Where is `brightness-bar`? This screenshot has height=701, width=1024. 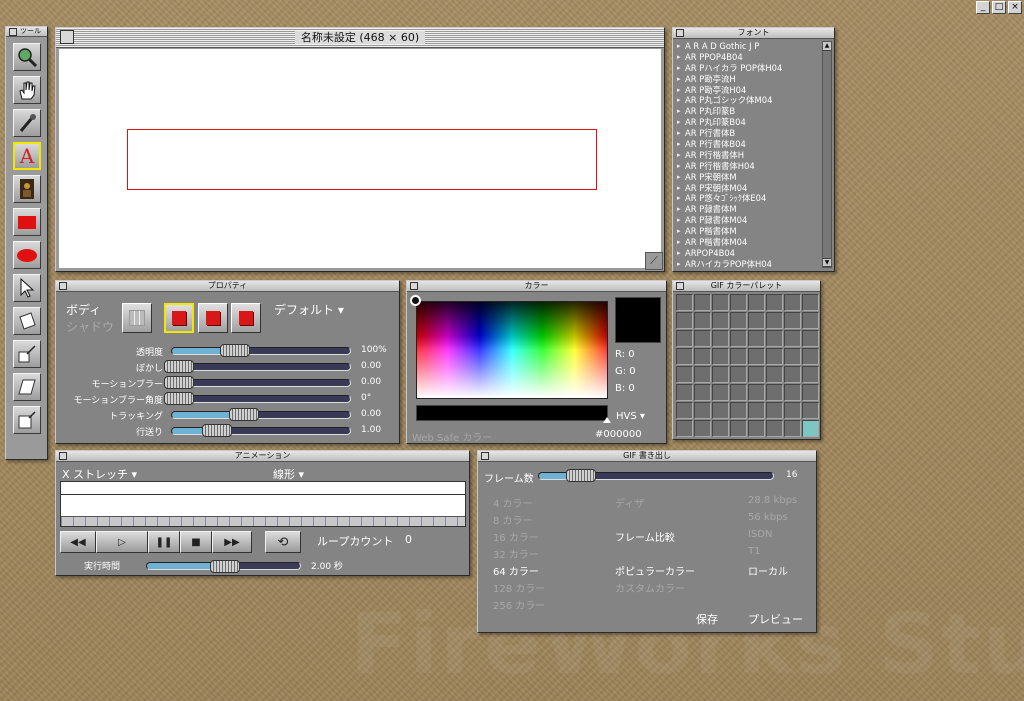 brightness-bar is located at coordinates (512, 413).